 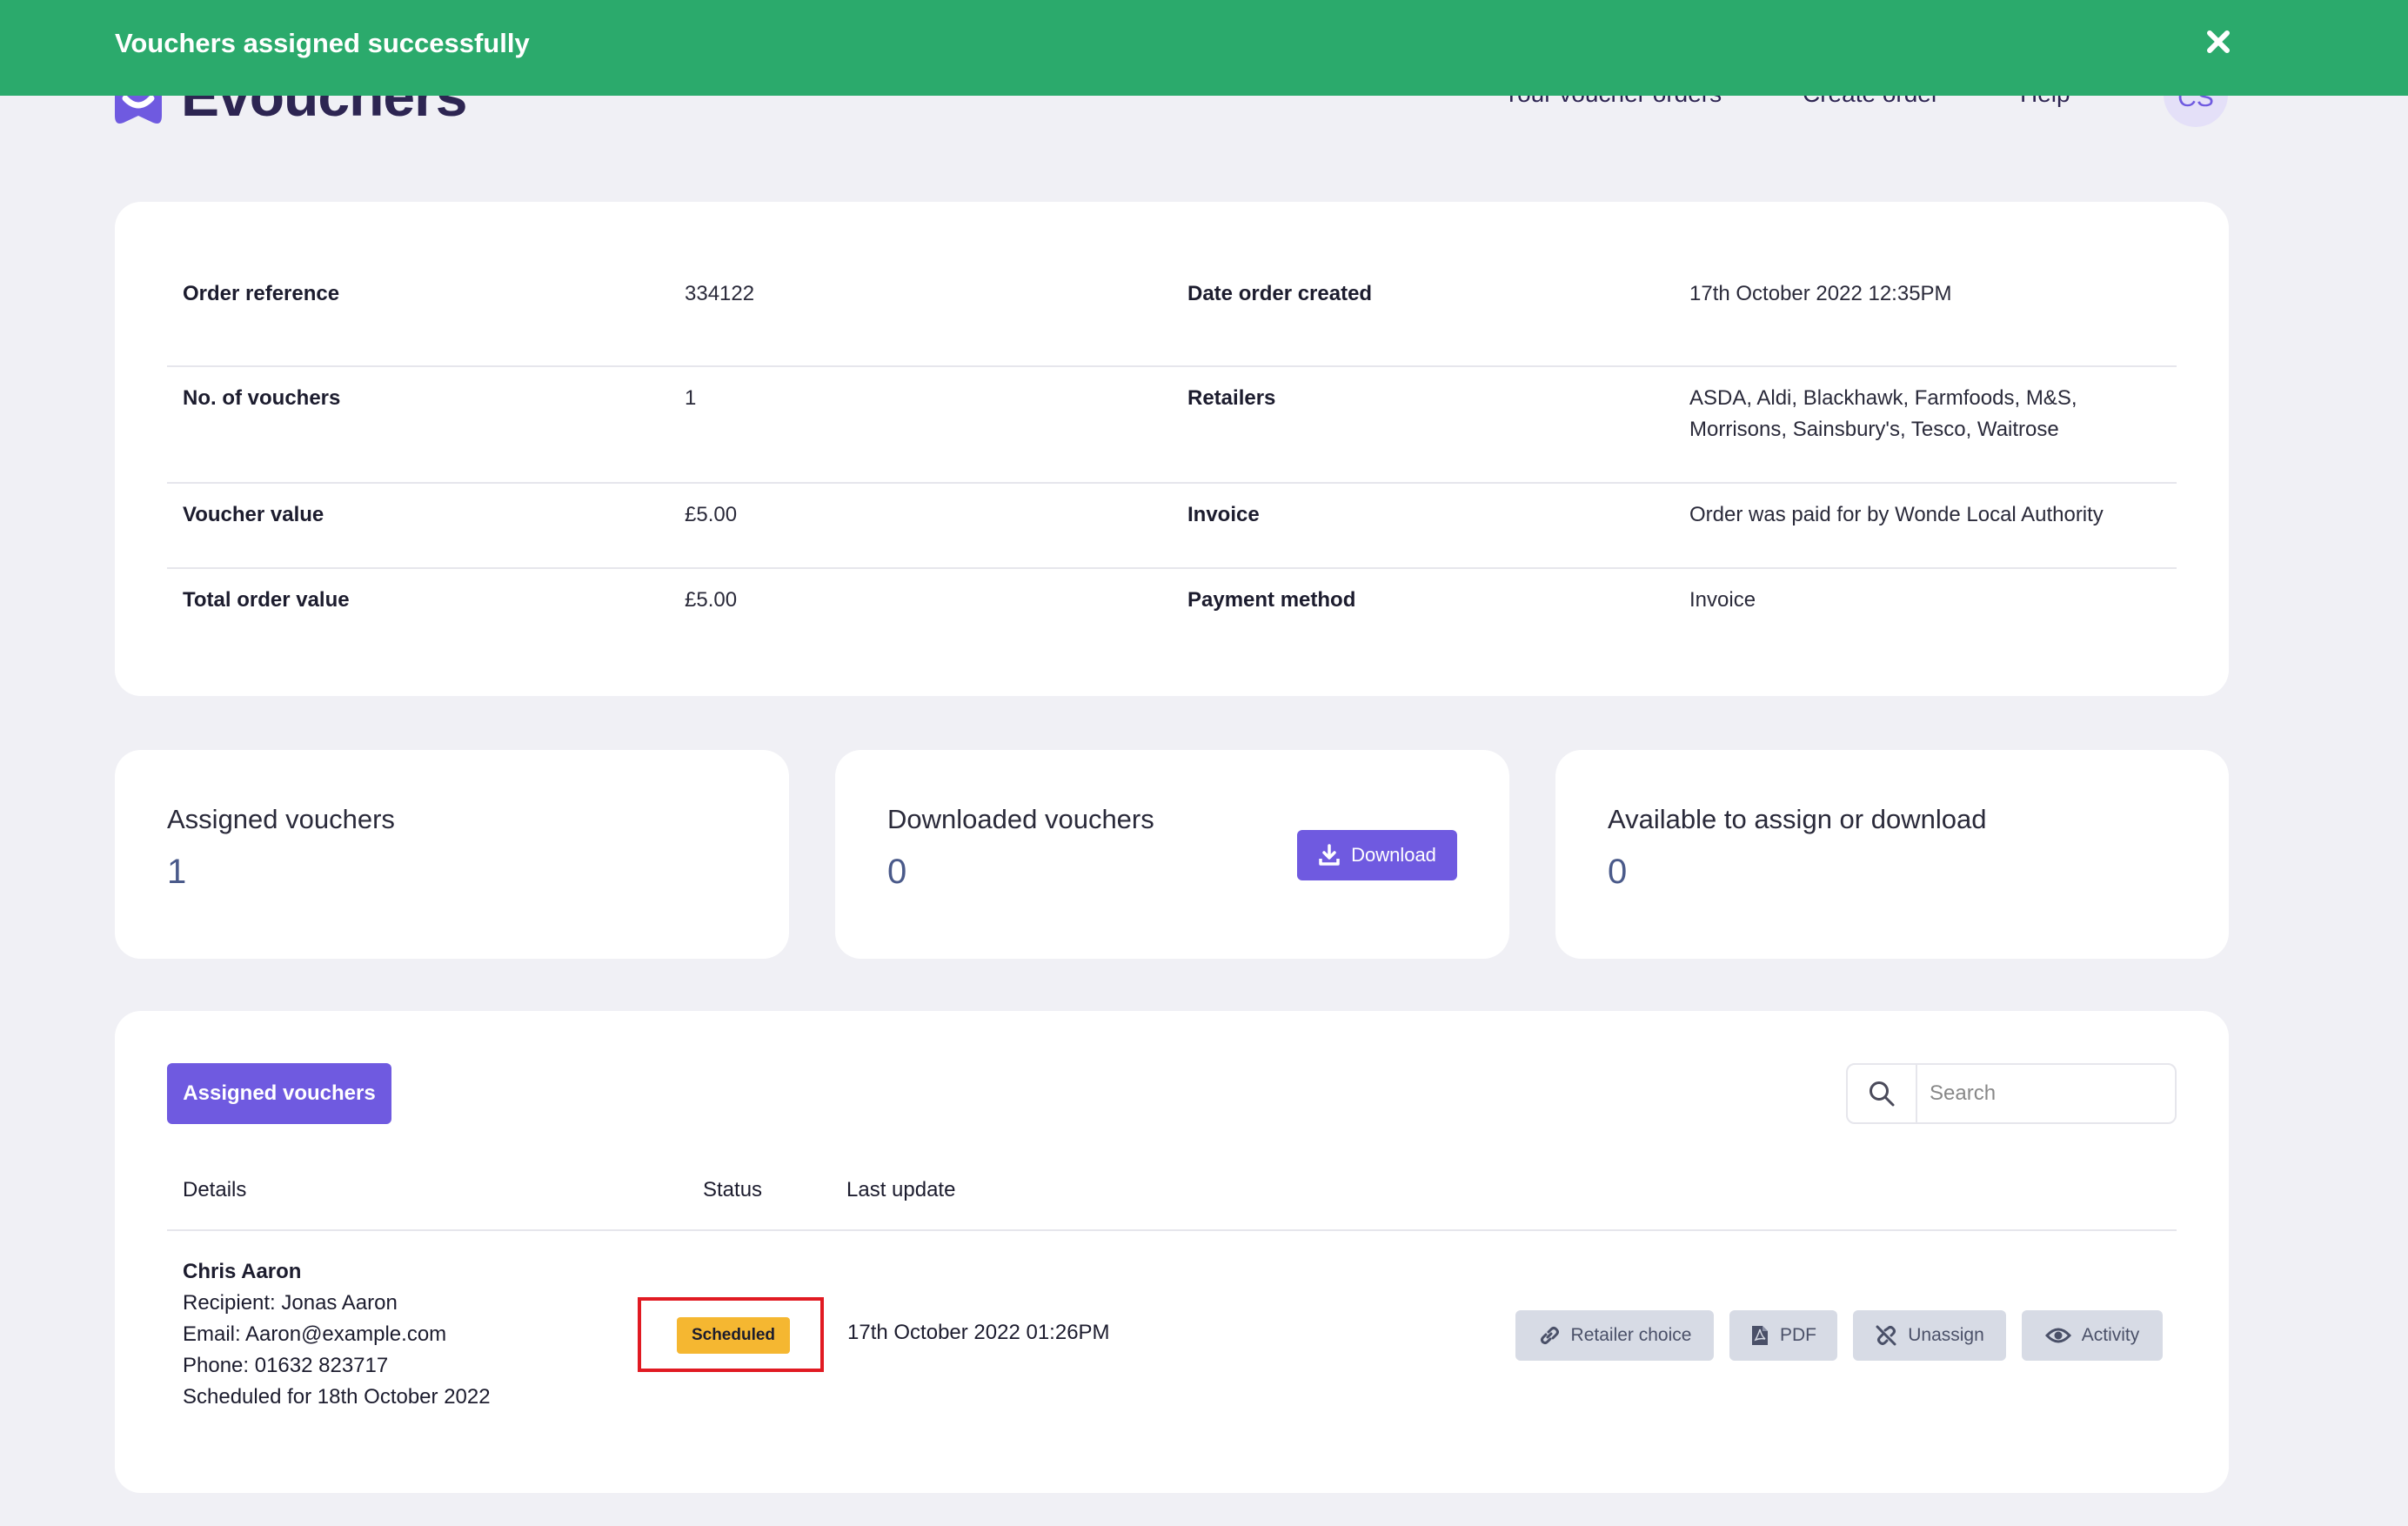 I want to click on pdf-button: PDF, so click(x=1783, y=1336).